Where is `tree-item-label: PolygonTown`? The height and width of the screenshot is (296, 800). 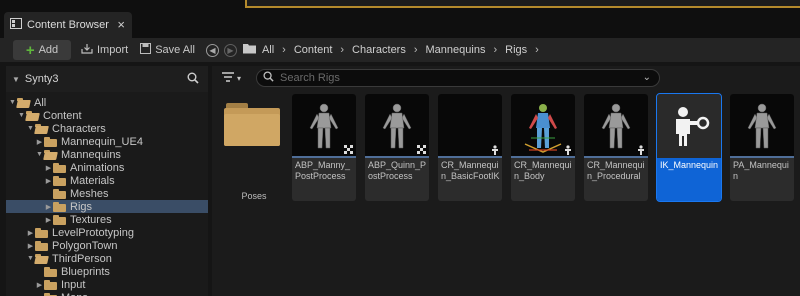
tree-item-label: PolygonTown is located at coordinates (85, 245).